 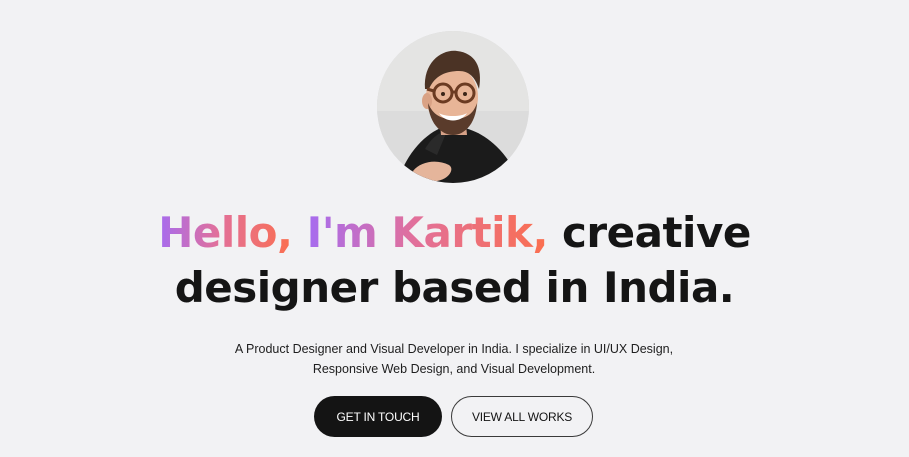 What do you see at coordinates (656, 232) in the screenshot?
I see `headline-rest: creative` at bounding box center [656, 232].